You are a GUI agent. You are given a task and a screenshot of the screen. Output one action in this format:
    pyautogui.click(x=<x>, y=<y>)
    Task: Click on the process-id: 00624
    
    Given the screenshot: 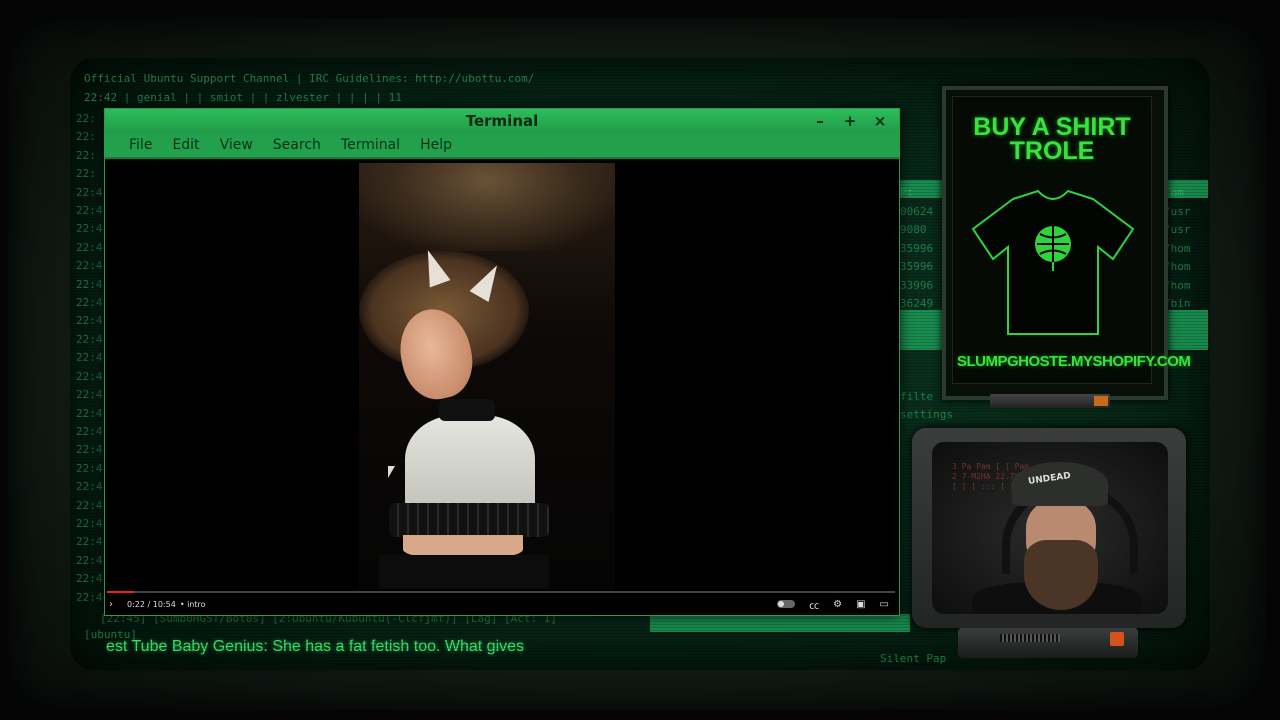 What is the action you would take?
    pyautogui.click(x=917, y=211)
    